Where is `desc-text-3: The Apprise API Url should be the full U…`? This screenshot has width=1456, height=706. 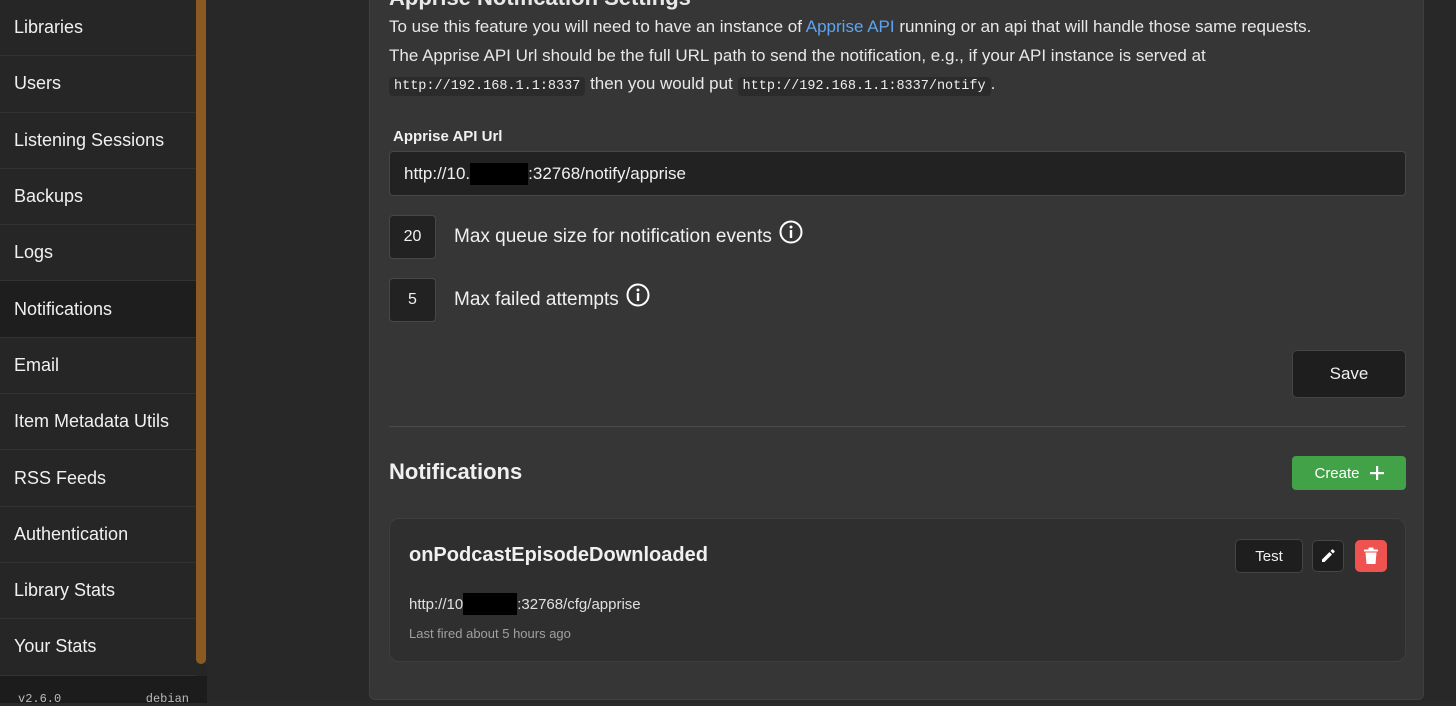
desc-text-3: The Apprise API Url should be the full U… is located at coordinates (797, 55).